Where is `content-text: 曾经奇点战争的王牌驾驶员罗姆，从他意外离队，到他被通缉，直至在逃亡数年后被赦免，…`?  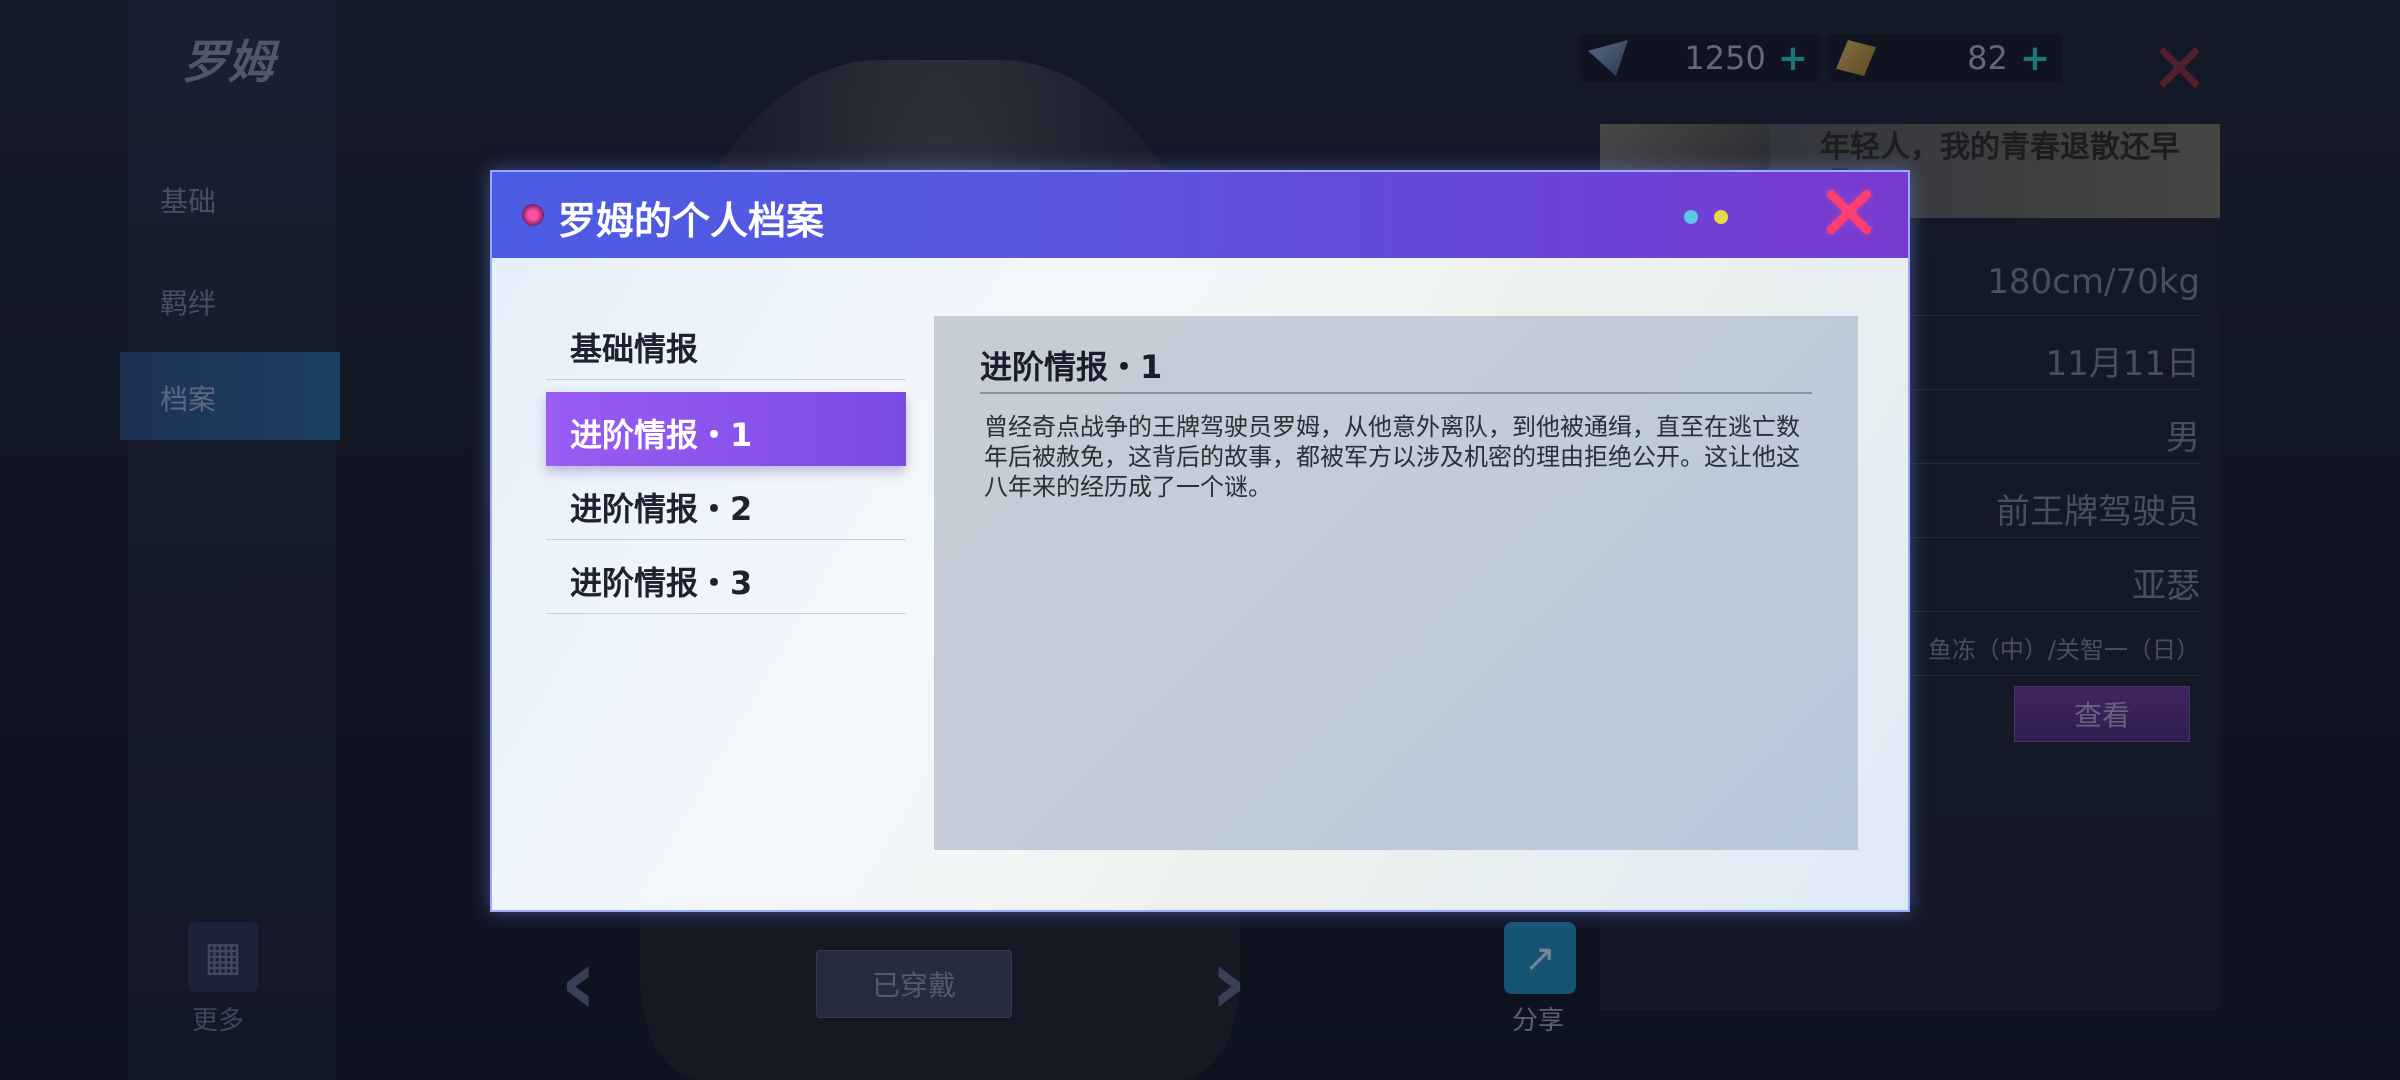 content-text: 曾经奇点战争的王牌驾驶员罗姆，从他意外离队，到他被通缉，直至在逃亡数年后被赦免，… is located at coordinates (1392, 457).